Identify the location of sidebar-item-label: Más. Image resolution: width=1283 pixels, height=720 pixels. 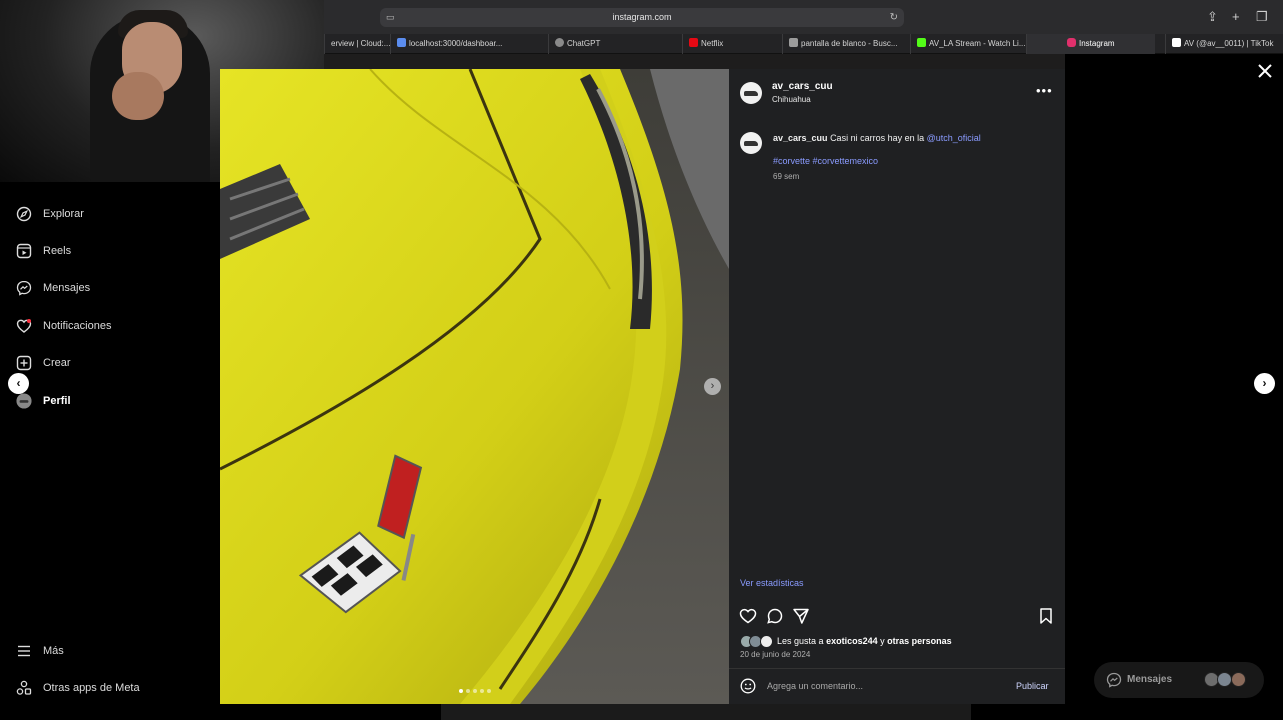
(53, 651).